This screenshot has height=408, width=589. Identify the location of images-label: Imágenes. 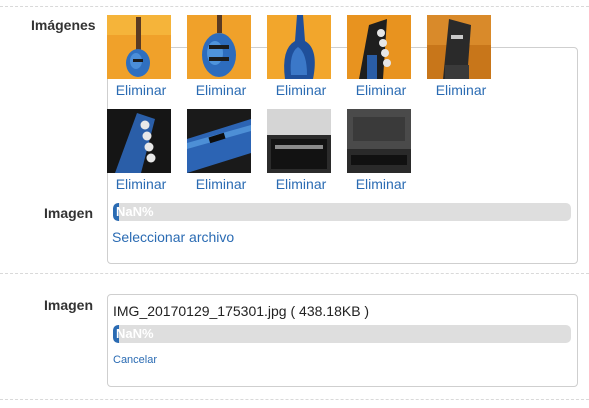
(63, 25).